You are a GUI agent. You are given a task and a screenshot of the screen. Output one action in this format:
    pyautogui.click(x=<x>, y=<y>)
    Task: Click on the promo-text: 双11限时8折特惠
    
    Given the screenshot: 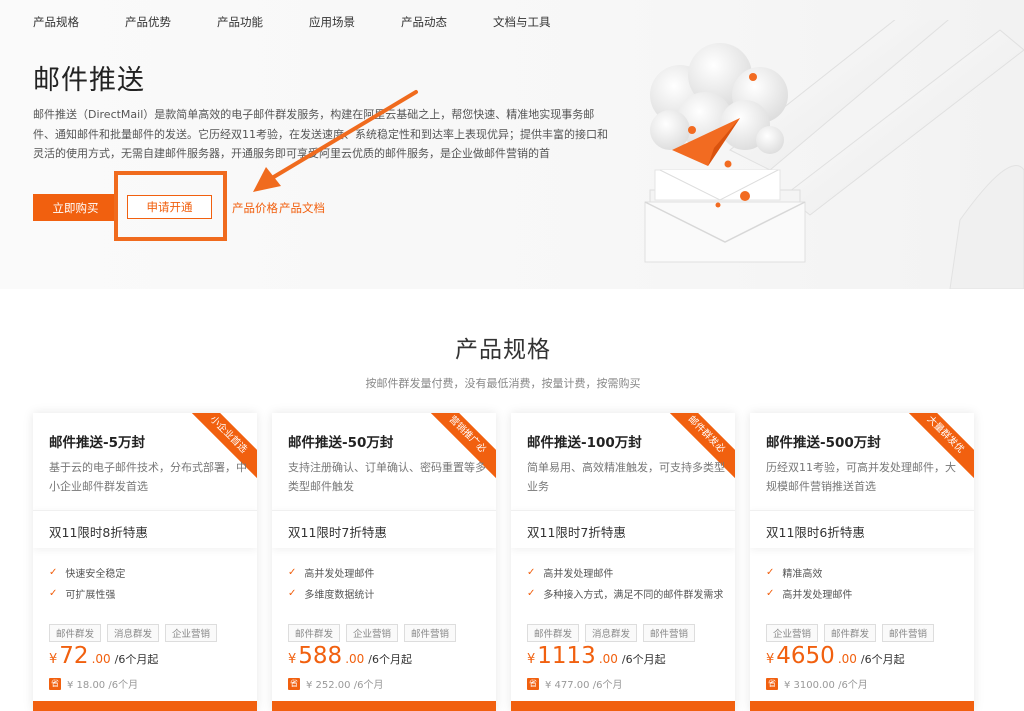 What is the action you would take?
    pyautogui.click(x=98, y=532)
    